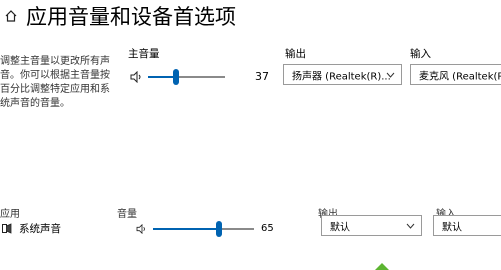 Image resolution: width=501 pixels, height=270 pixels. What do you see at coordinates (40, 229) in the screenshot?
I see `app-name: 系统声音` at bounding box center [40, 229].